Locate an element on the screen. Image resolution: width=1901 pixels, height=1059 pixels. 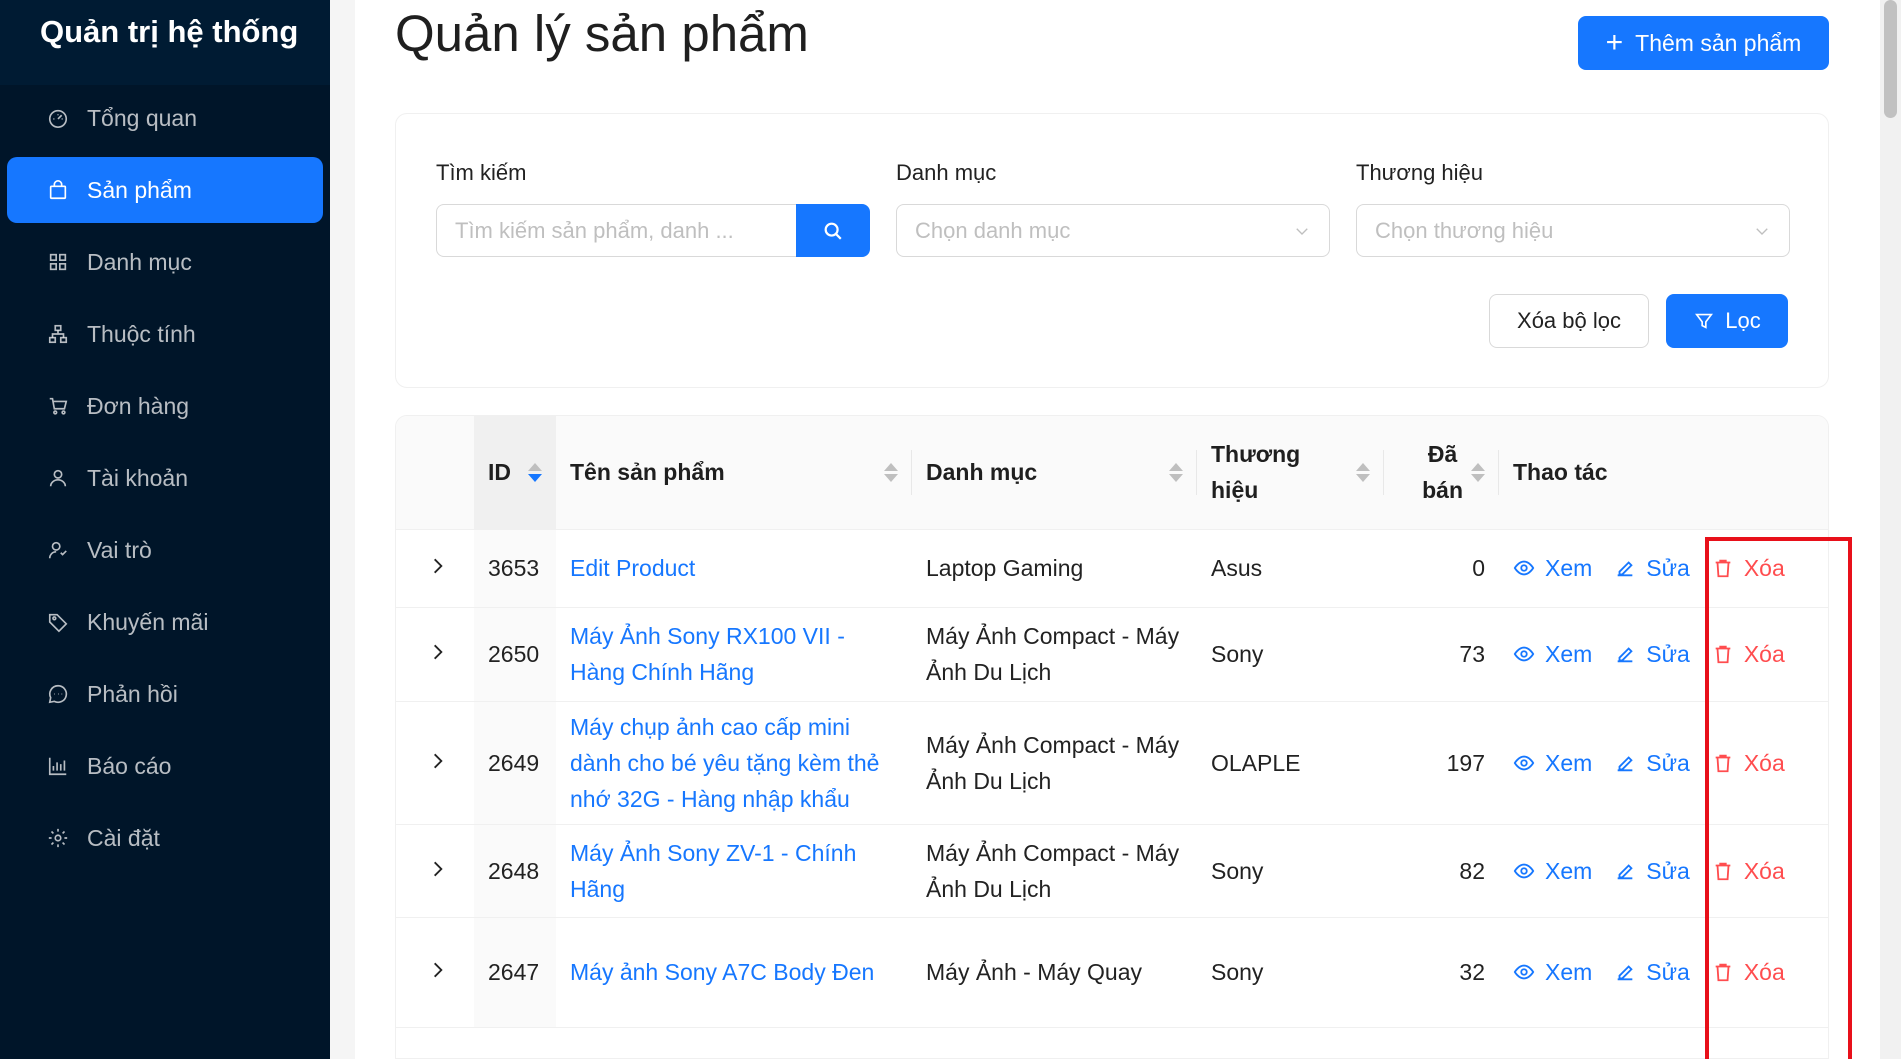
sidebar-item-accounts: Tài khoản is located at coordinates (165, 478).